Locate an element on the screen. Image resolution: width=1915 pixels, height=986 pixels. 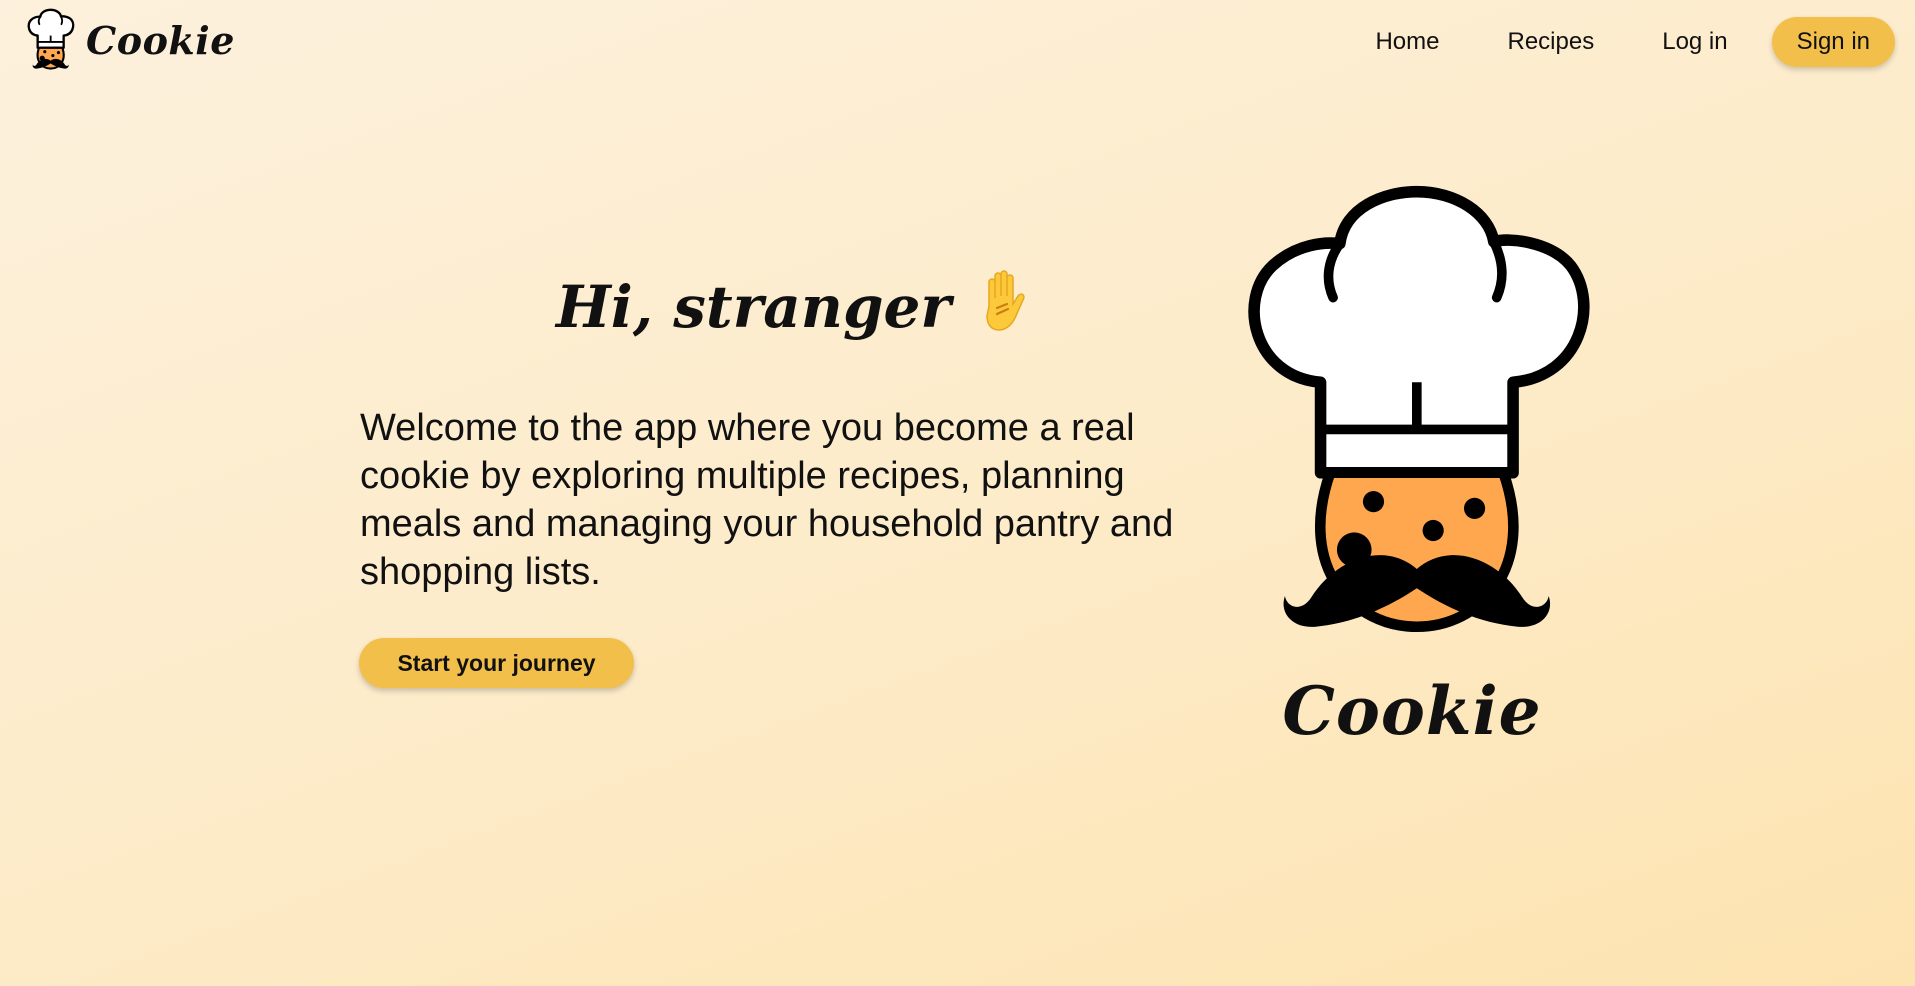
brand-name: Cookie is located at coordinates (160, 40).